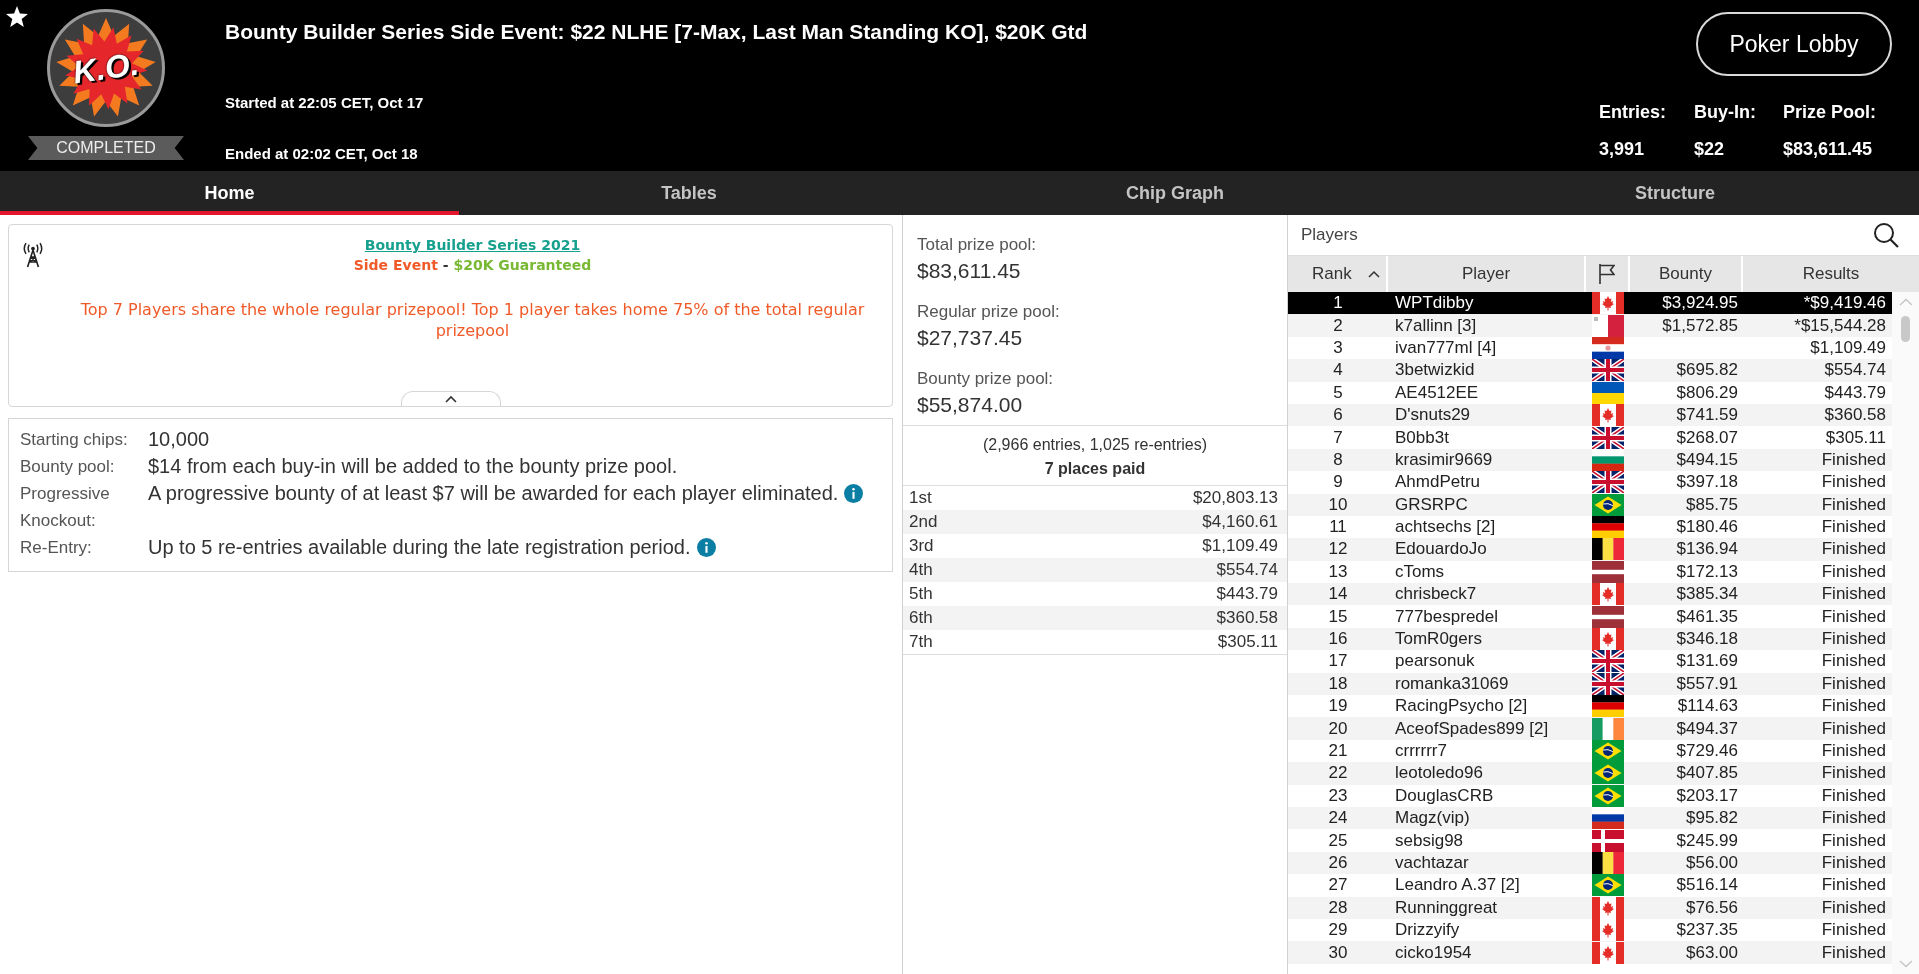 The height and width of the screenshot is (974, 1919). Describe the element at coordinates (1338, 437) in the screenshot. I see `rank-cell-text: 7` at that location.